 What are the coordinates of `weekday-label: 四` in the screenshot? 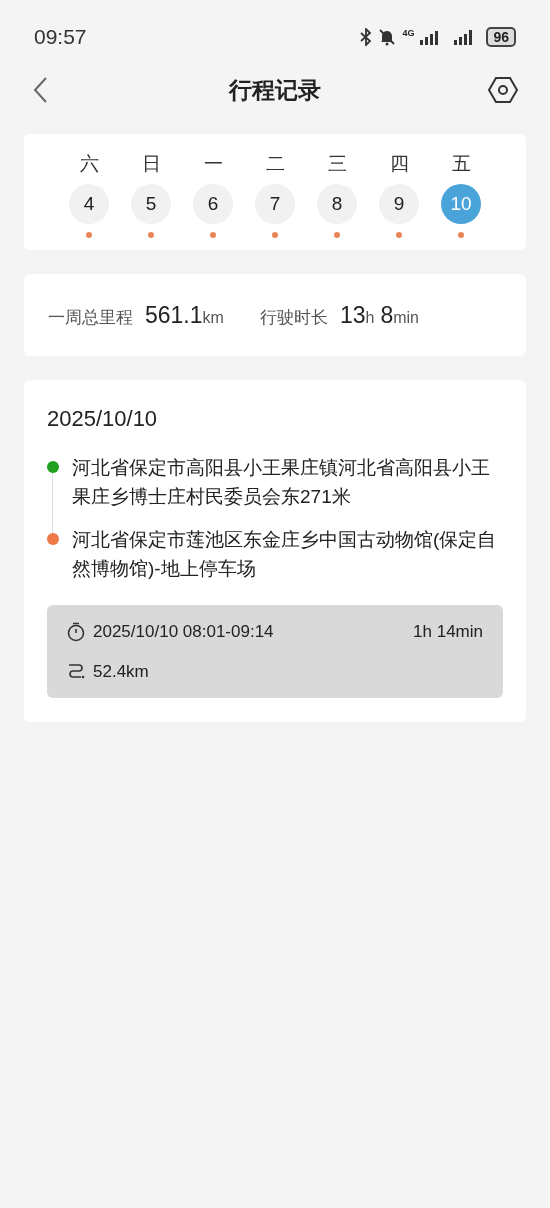 It's located at (399, 164).